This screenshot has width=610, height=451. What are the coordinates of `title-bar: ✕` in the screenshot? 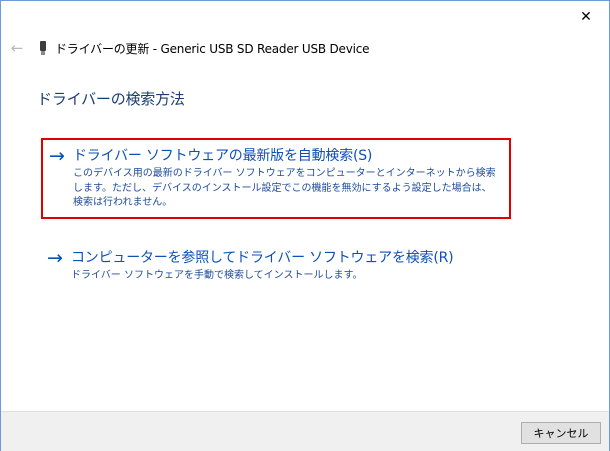 It's located at (305, 17).